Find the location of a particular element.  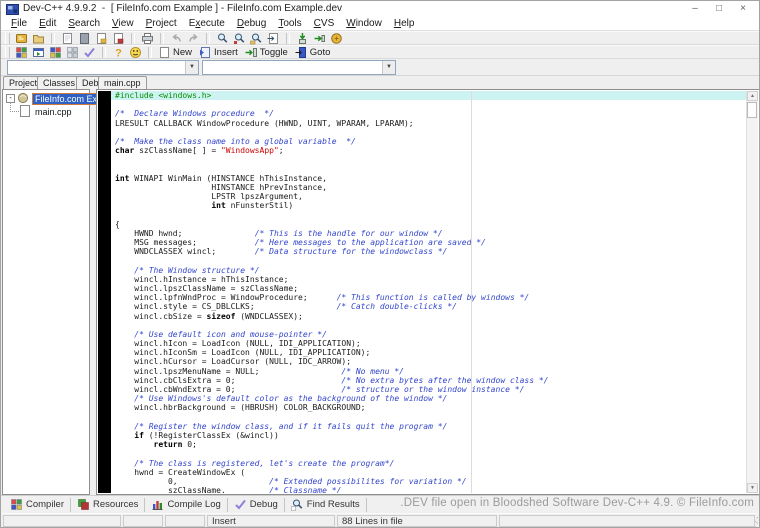

close-button: × is located at coordinates (743, 9).